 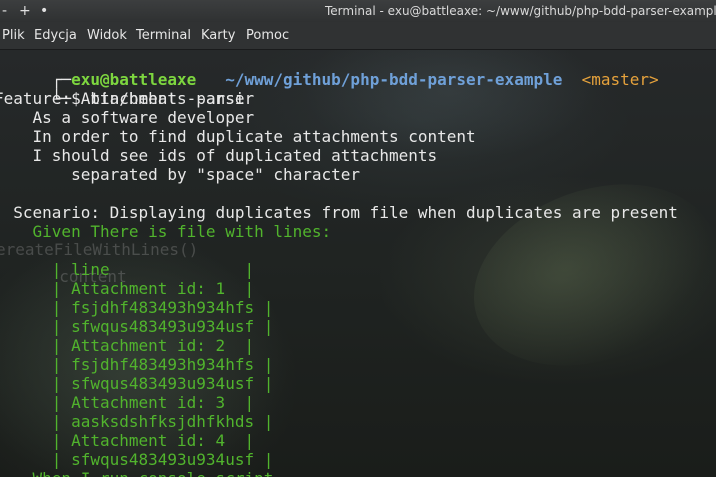 What do you see at coordinates (127, 269) in the screenshot?
I see `table-row: | line |` at bounding box center [127, 269].